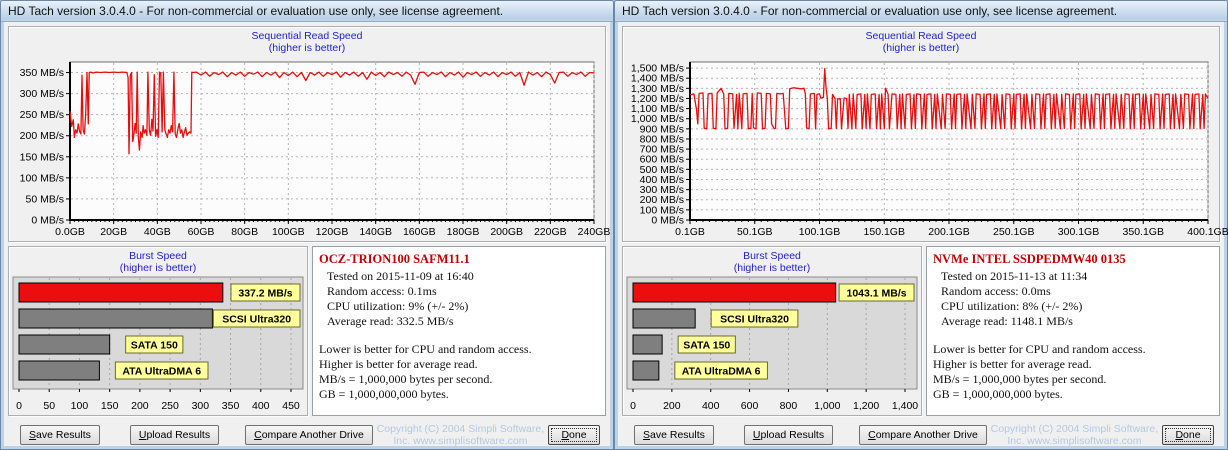 The height and width of the screenshot is (450, 1228). I want to click on svg-text: 350.1GB, so click(1143, 232).